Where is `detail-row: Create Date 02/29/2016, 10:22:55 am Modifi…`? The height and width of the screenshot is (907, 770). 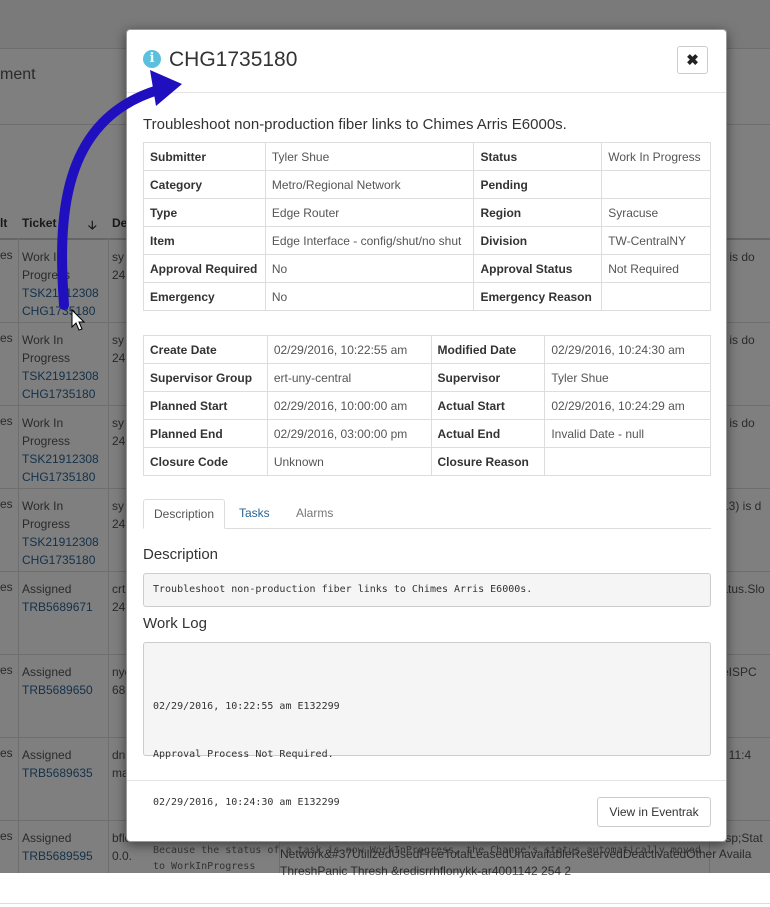 detail-row: Create Date 02/29/2016, 10:22:55 am Modifi… is located at coordinates (427, 349).